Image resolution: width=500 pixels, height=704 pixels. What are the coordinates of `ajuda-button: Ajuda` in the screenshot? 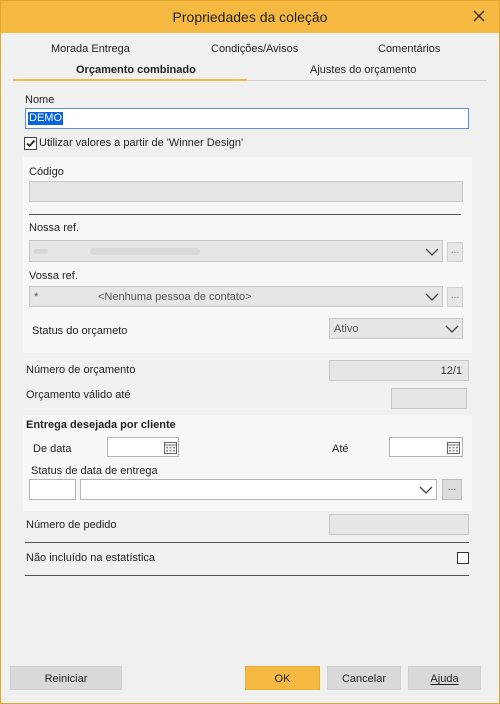 It's located at (444, 678).